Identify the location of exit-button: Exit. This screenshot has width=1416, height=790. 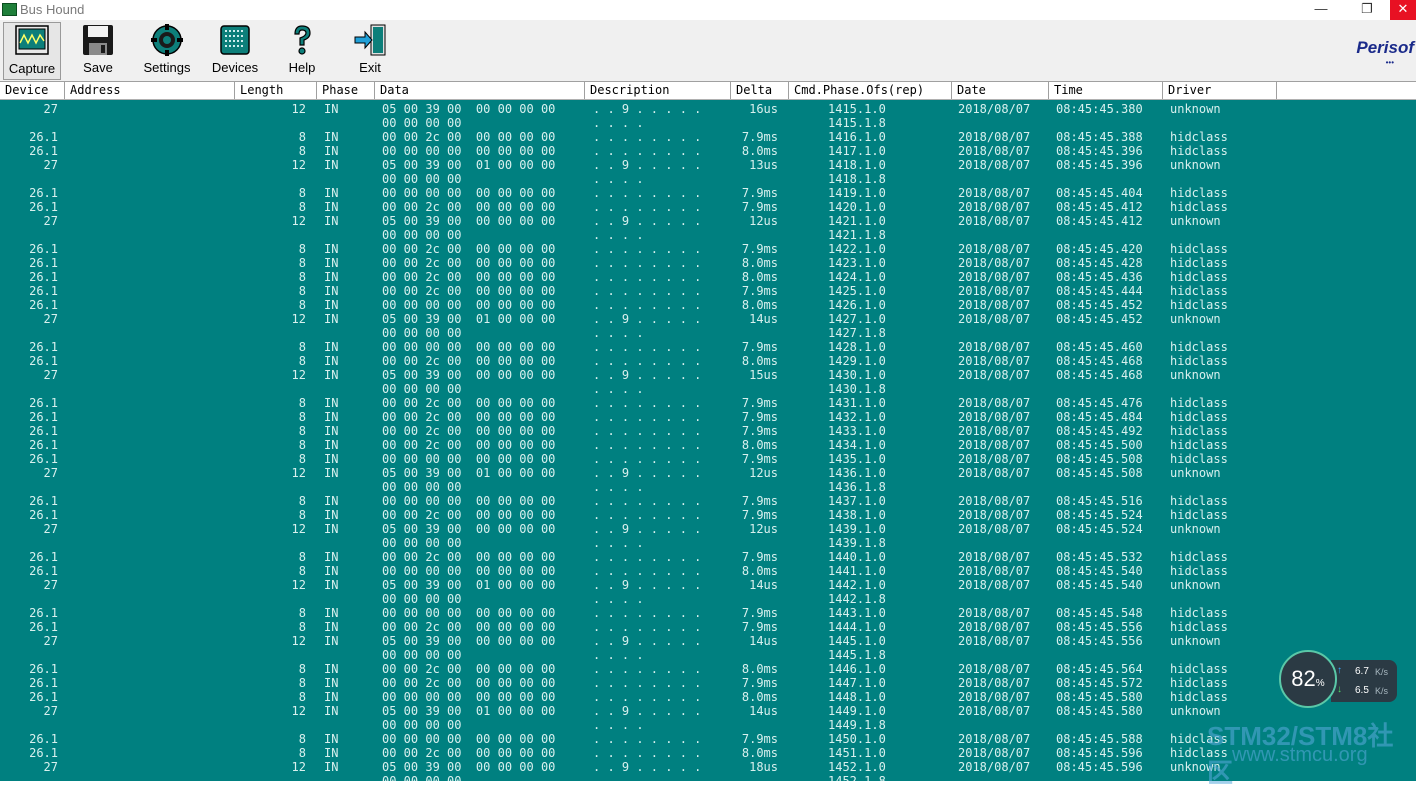
(370, 50).